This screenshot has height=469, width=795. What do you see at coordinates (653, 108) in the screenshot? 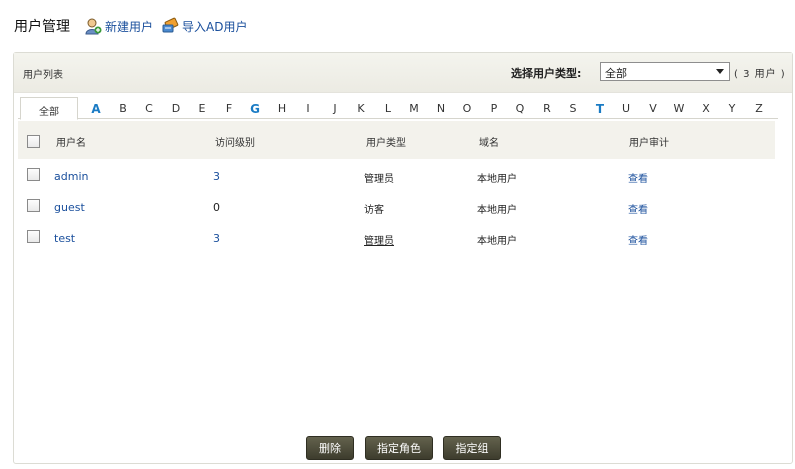
I see `letter-tab-v: V` at bounding box center [653, 108].